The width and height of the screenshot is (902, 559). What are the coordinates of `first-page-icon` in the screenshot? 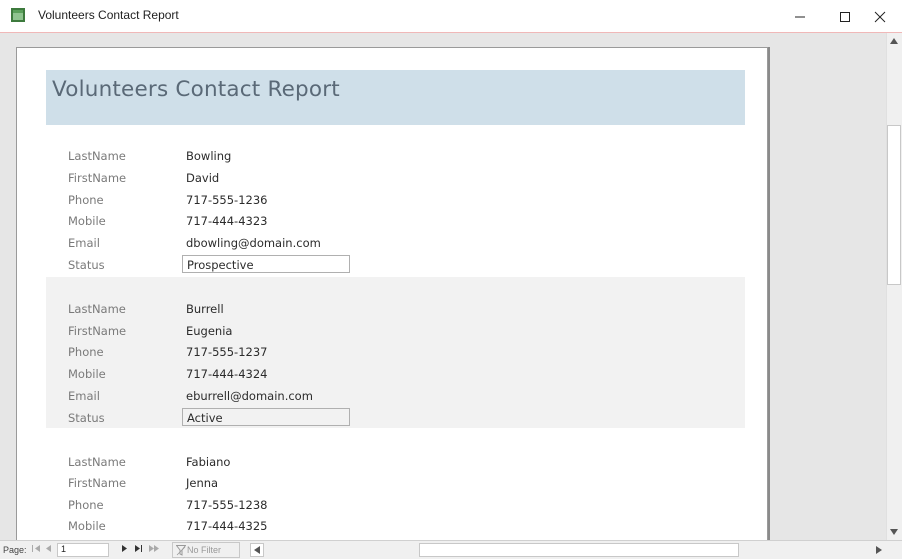 It's located at (36, 548).